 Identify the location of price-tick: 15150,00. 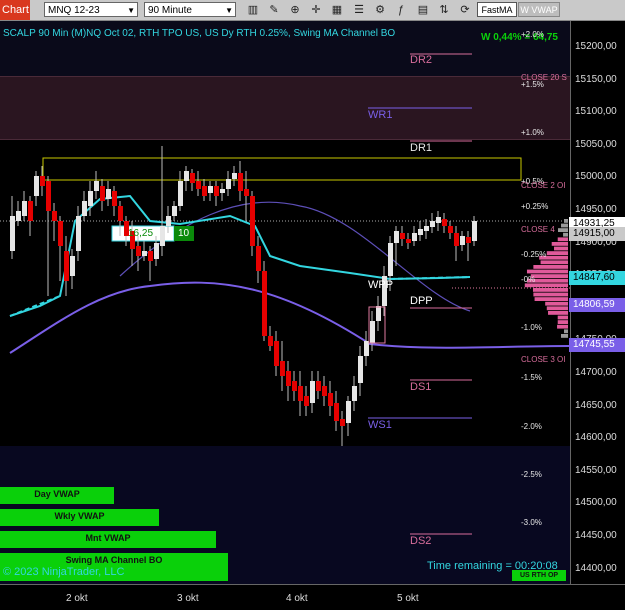
(596, 79).